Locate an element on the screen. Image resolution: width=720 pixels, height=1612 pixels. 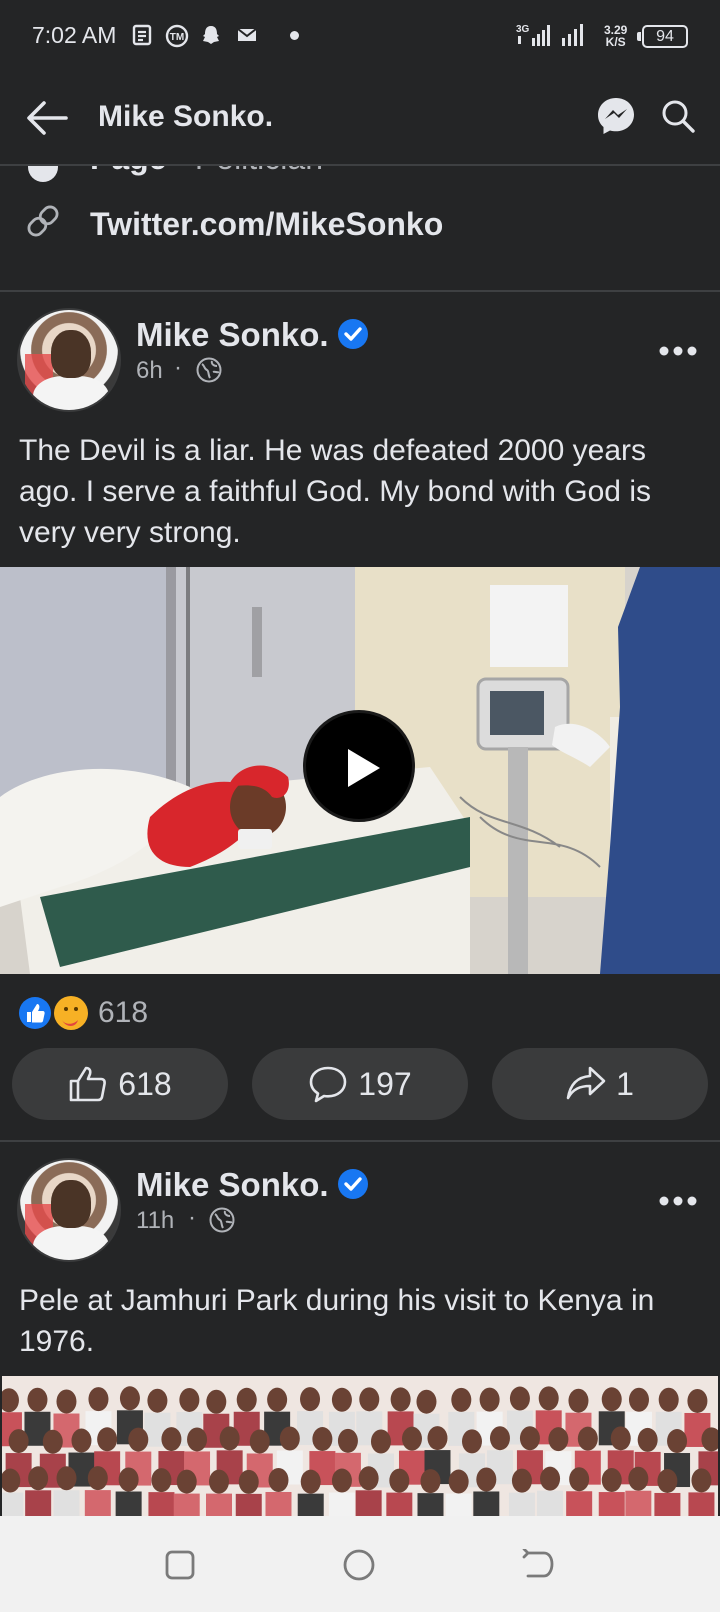
speed-unit: K/S is located at coordinates (615, 42).